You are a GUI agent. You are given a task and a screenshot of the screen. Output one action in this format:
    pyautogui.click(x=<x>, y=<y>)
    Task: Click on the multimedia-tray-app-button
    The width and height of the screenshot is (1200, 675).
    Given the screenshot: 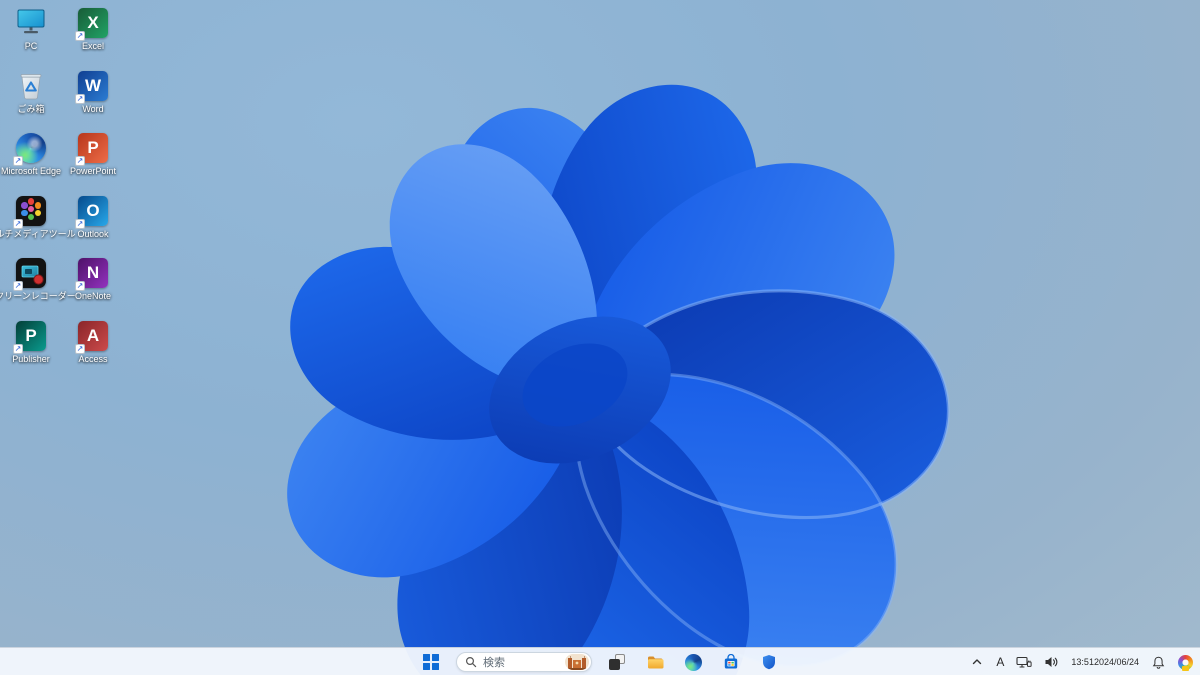 What is the action you would take?
    pyautogui.click(x=1185, y=662)
    